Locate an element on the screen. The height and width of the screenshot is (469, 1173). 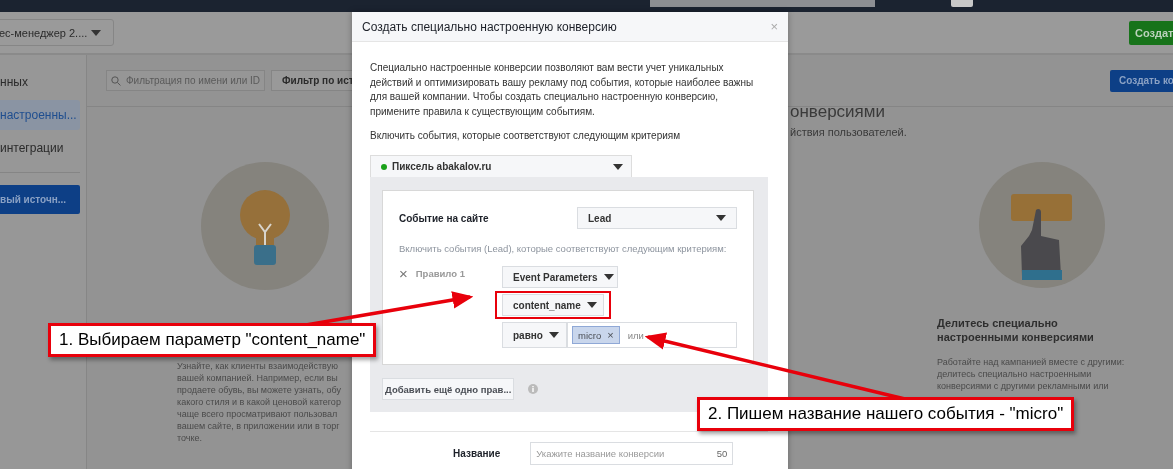
remove-rule-button: × is located at coordinates (403, 274).